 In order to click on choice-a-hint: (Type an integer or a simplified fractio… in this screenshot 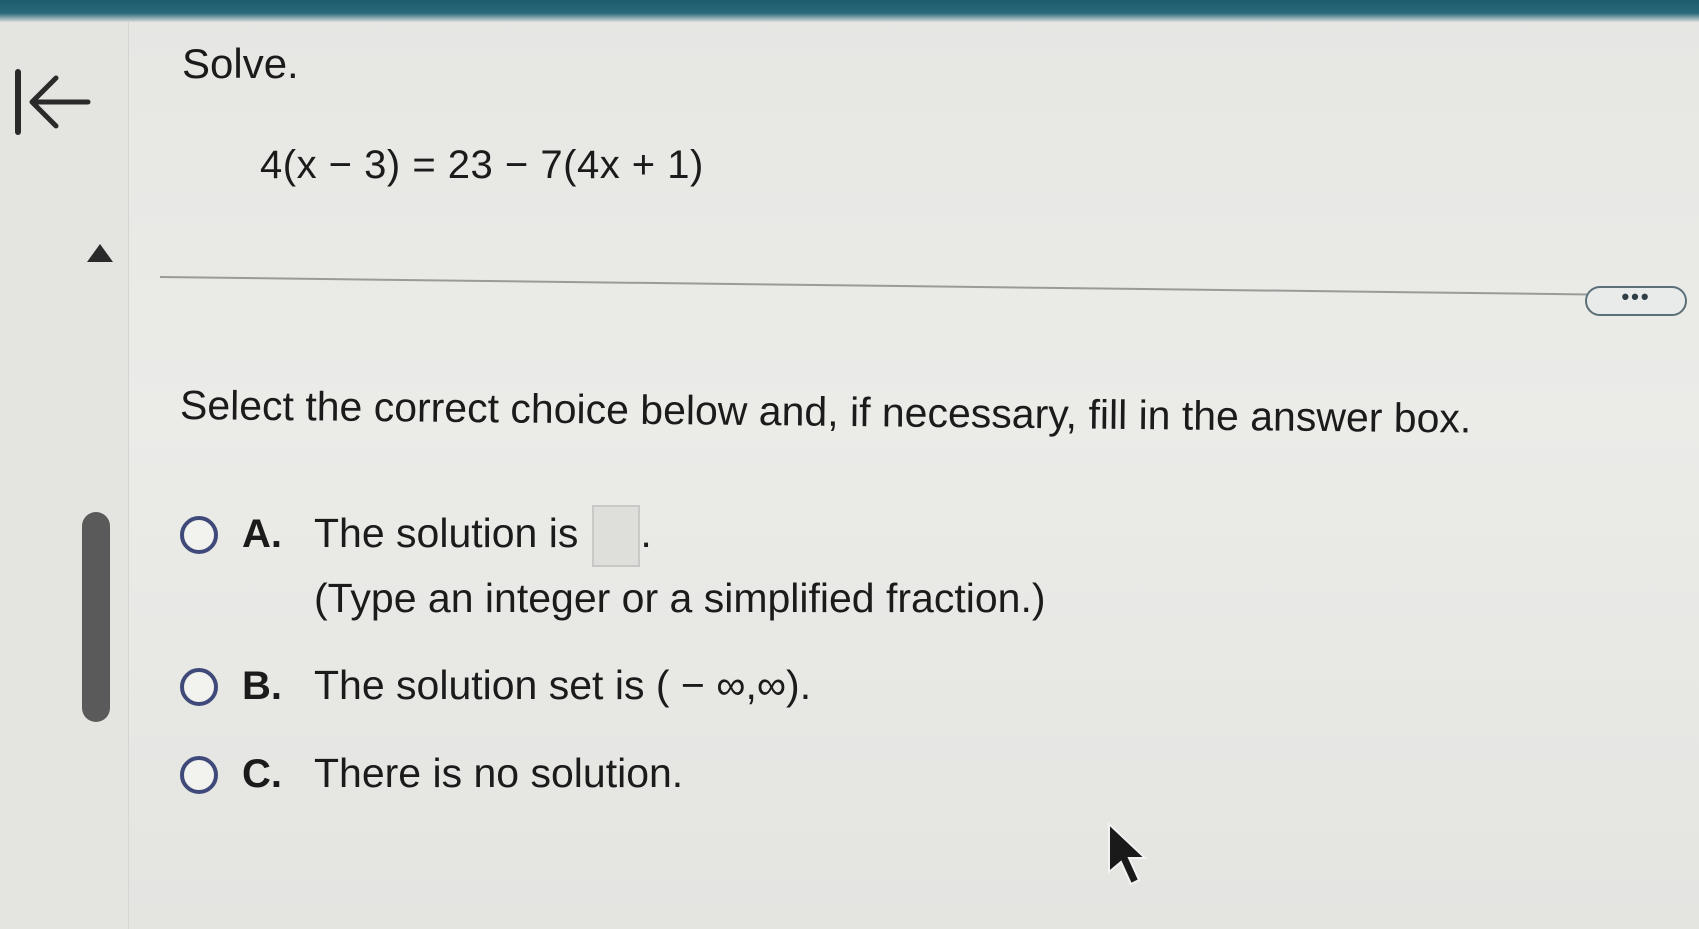, I will do `click(680, 598)`.